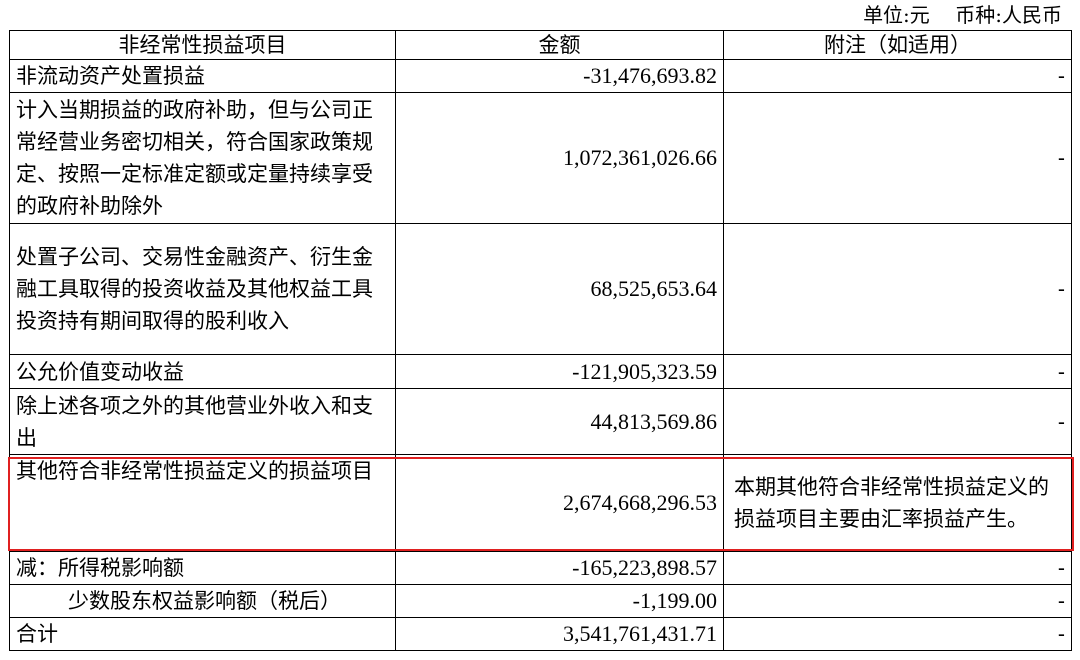 The width and height of the screenshot is (1080, 660). What do you see at coordinates (202, 503) in the screenshot?
I see `row-item: 其他符合非经常性损益定义的损益项目` at bounding box center [202, 503].